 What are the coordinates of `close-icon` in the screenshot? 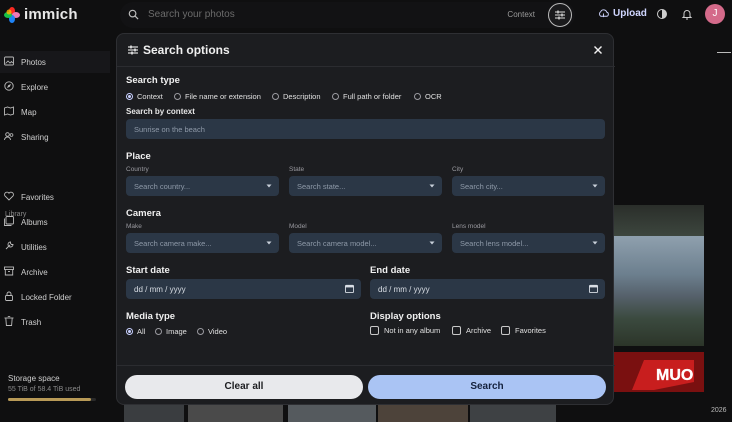 It's located at (598, 50).